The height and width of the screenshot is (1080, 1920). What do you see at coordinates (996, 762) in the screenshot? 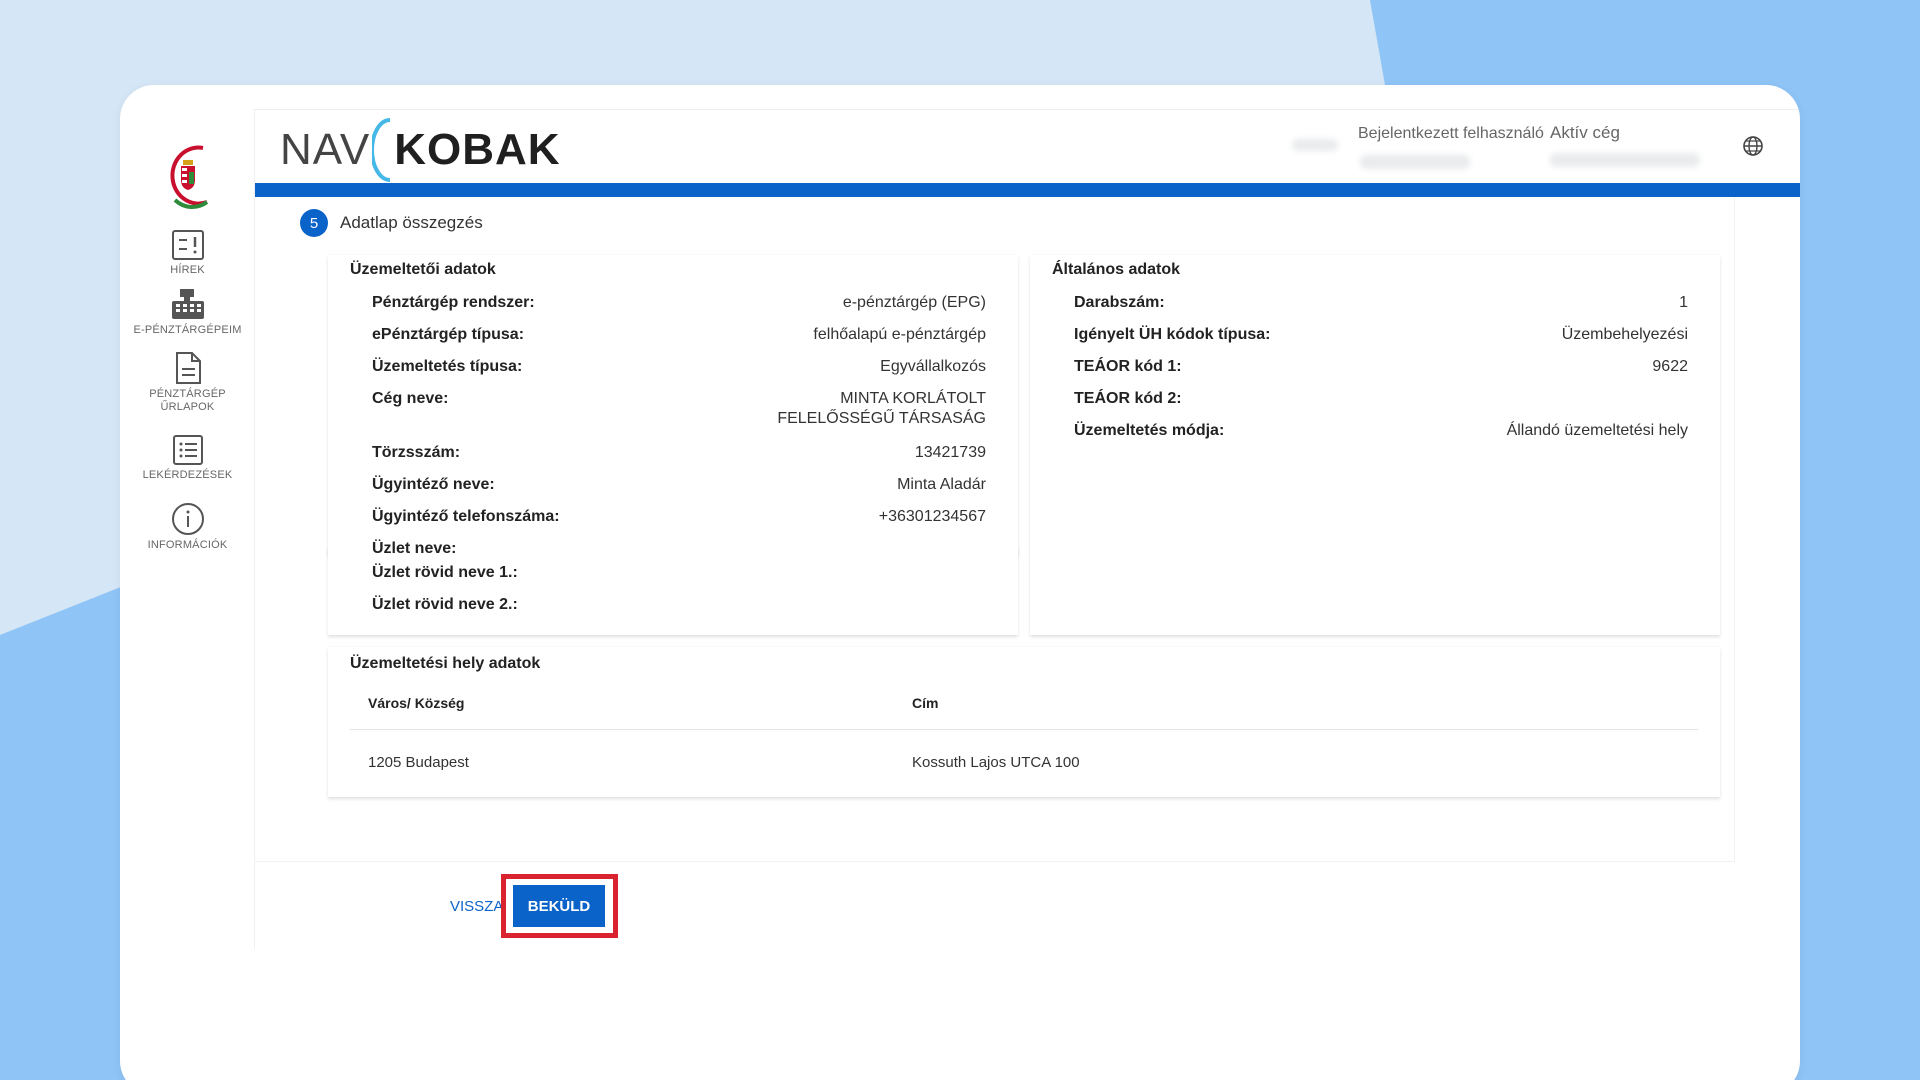
I see `table-cell-address: Kossuth Lajos UTCA 100` at bounding box center [996, 762].